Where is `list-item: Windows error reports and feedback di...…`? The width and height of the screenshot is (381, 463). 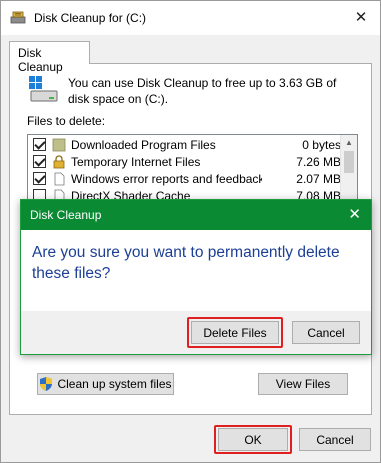 list-item: Windows error reports and feedback di...… is located at coordinates (184, 178).